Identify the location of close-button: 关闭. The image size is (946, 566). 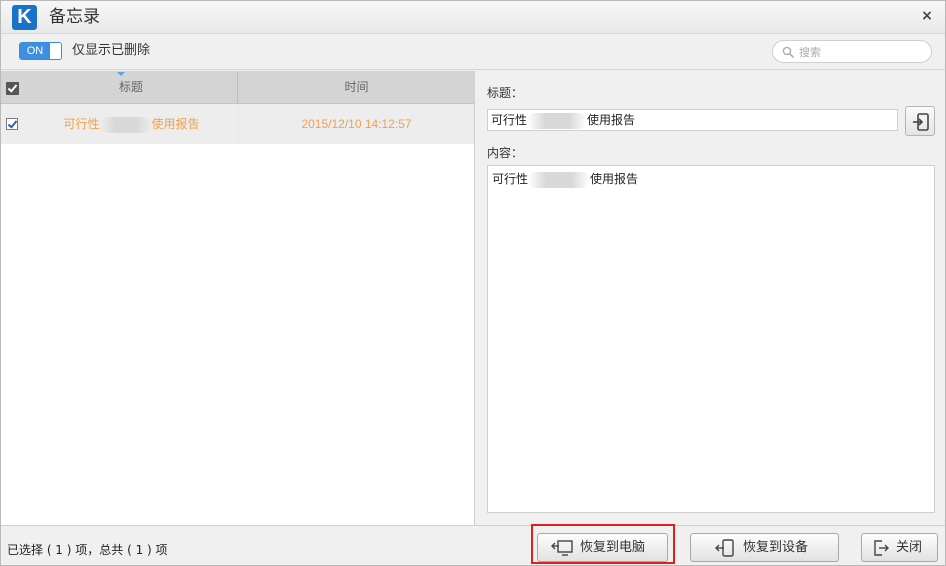
(899, 547).